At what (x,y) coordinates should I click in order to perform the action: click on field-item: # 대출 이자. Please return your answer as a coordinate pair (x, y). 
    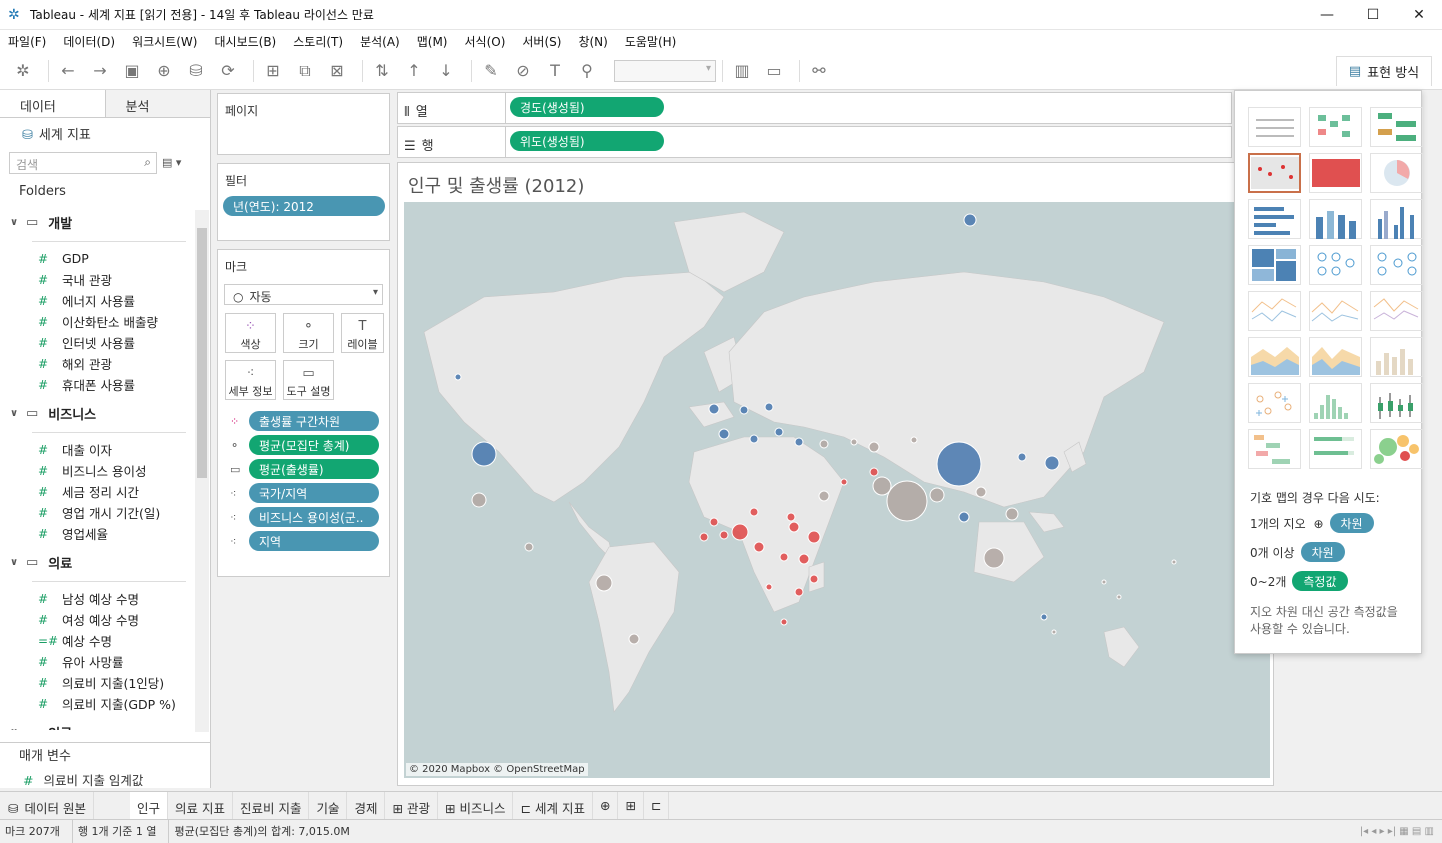
    Looking at the image, I should click on (97, 449).